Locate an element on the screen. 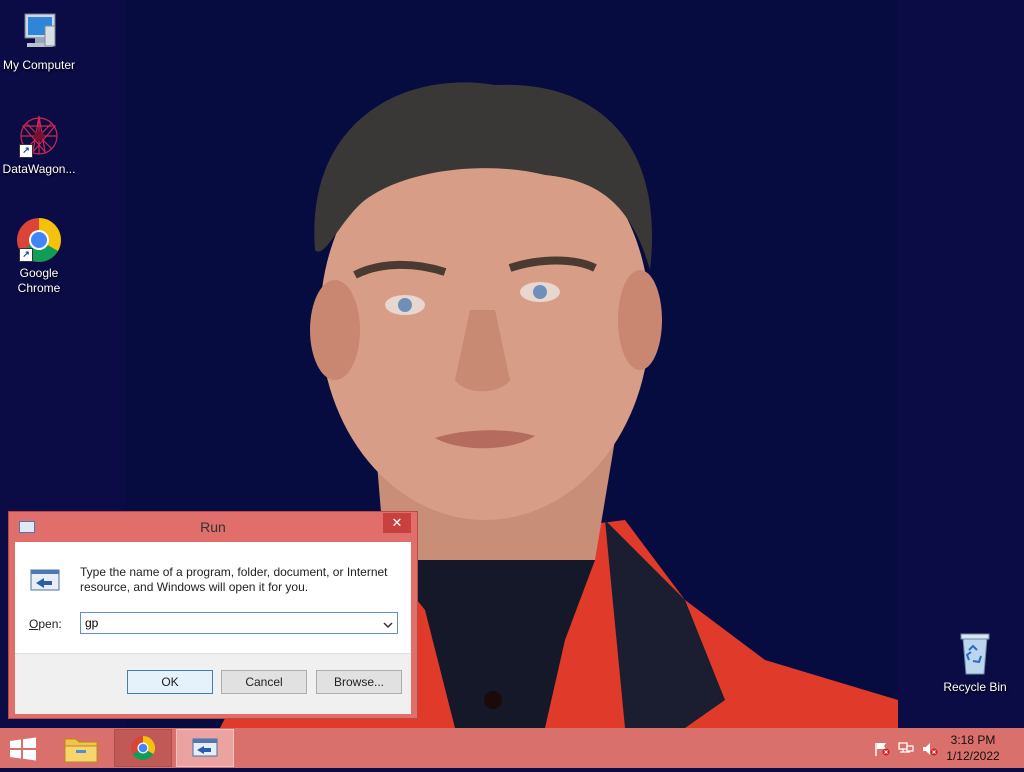 Image resolution: width=1024 pixels, height=772 pixels. desktop-icon-recycle-bin: Recycle Bin is located at coordinates (975, 662).